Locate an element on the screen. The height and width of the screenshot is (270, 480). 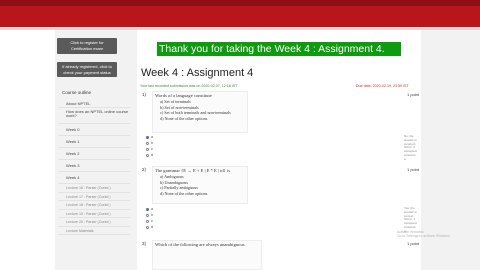
page-title: Week 4 : Assignment 4 is located at coordinates (197, 73).